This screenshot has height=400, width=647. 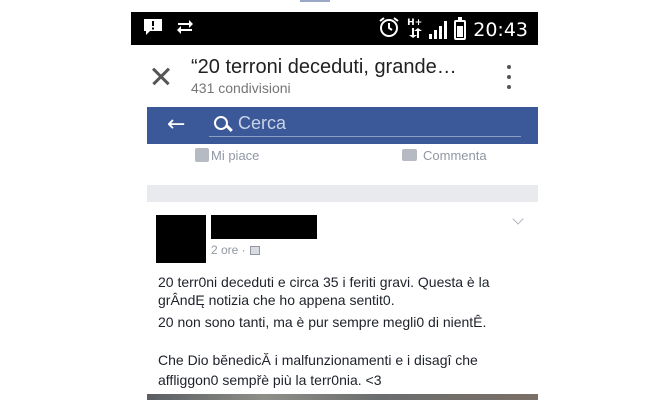 I want to click on like-label: Mi piace, so click(x=235, y=155).